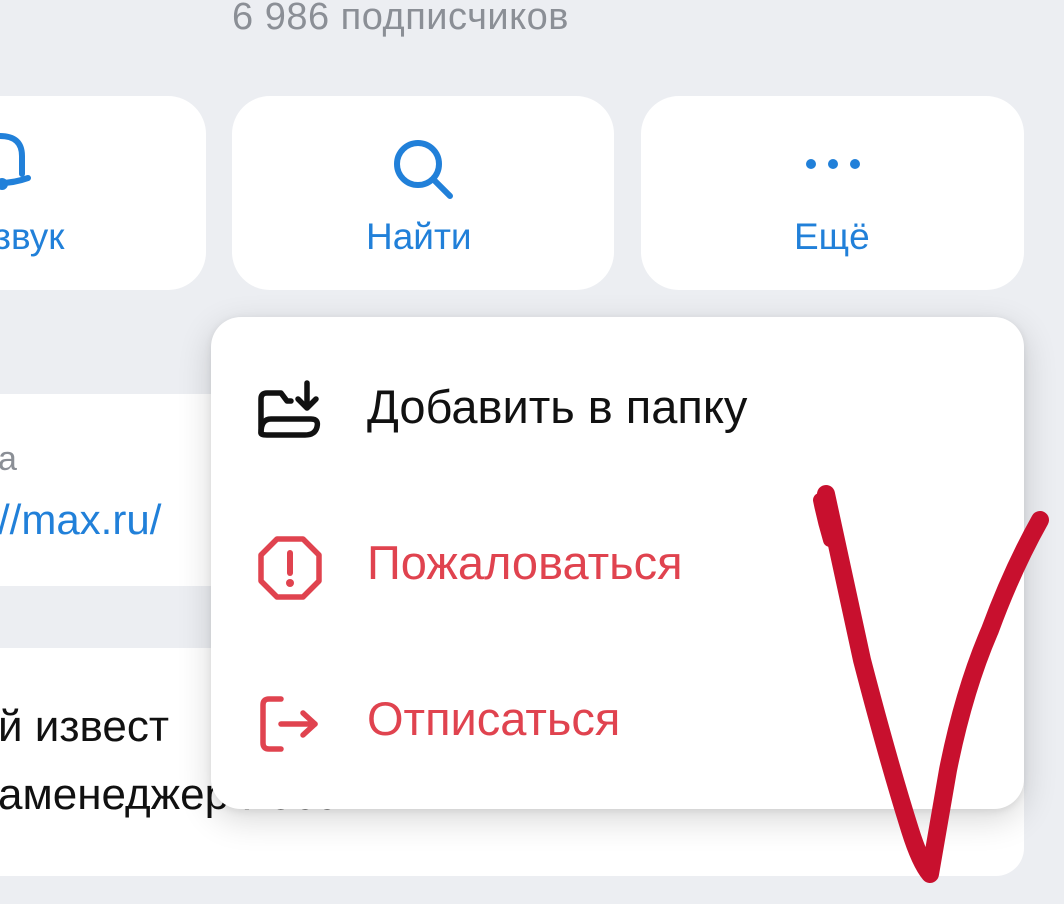 Image resolution: width=1064 pixels, height=904 pixels. What do you see at coordinates (494, 718) in the screenshot?
I see `menu-item-label: Отписаться` at bounding box center [494, 718].